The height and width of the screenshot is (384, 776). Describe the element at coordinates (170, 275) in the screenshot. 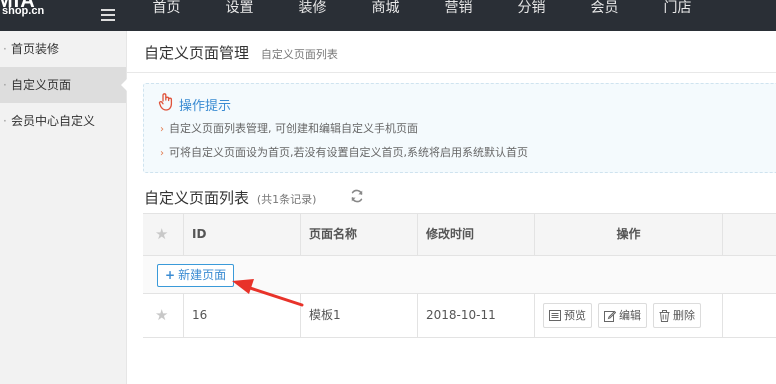

I see `plus-icon: +` at that location.